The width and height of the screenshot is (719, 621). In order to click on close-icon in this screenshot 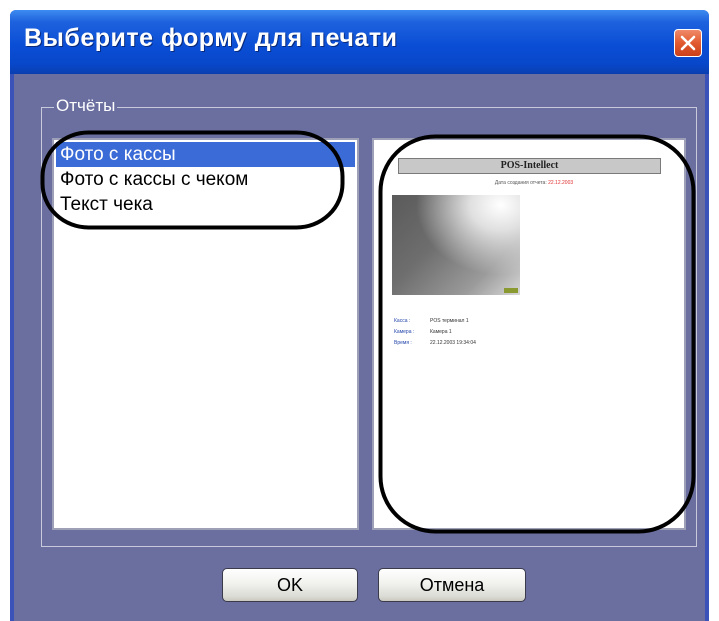, I will do `click(688, 43)`.